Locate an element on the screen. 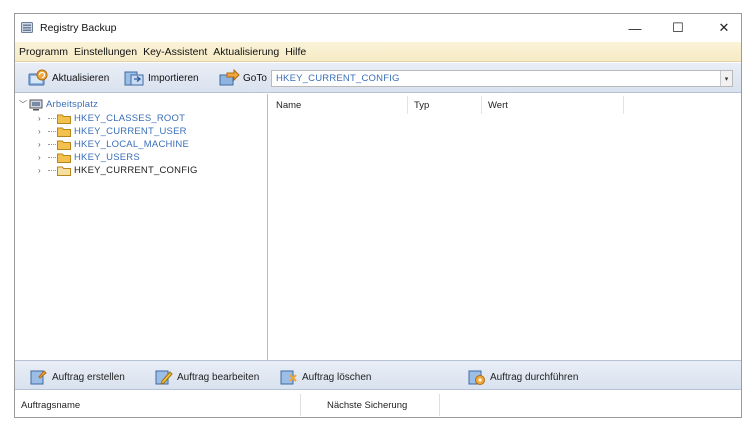  run-job-button: Auftrag durchführen is located at coordinates (522, 377).